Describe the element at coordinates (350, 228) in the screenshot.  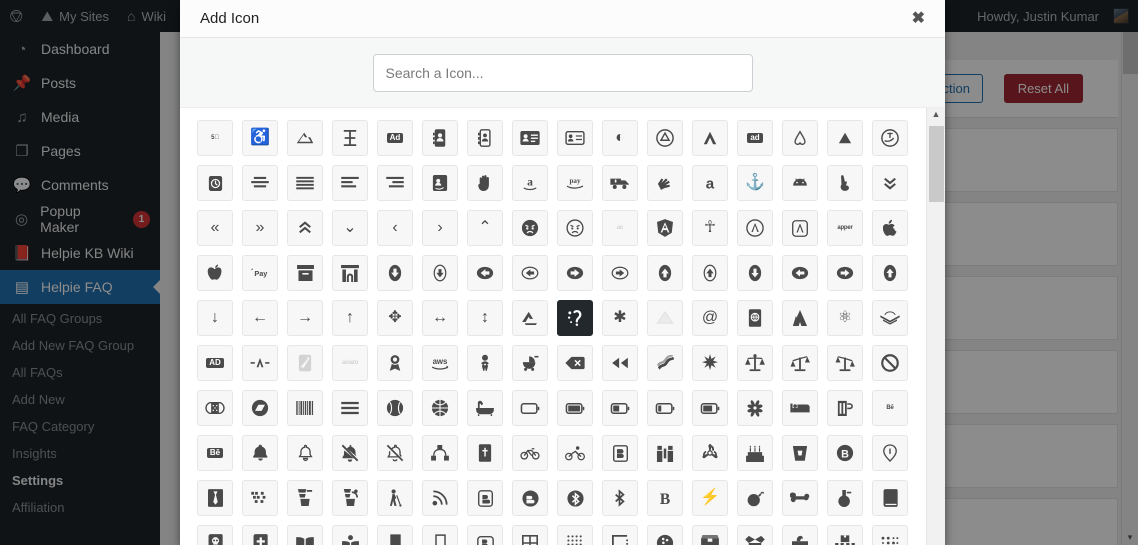
I see `icon-option-angle-down: ⌄` at that location.